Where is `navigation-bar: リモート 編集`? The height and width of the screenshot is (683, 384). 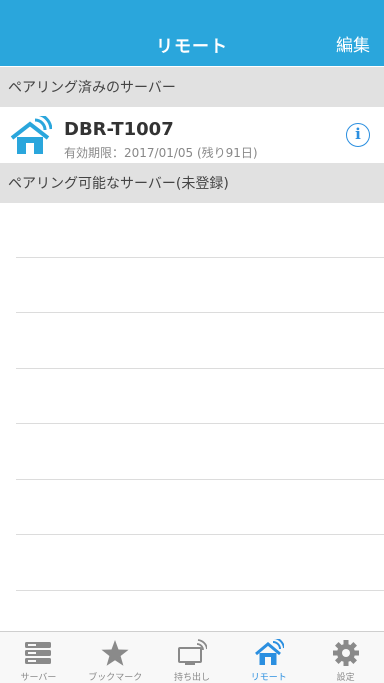
navigation-bar: リモート 編集 is located at coordinates (192, 33).